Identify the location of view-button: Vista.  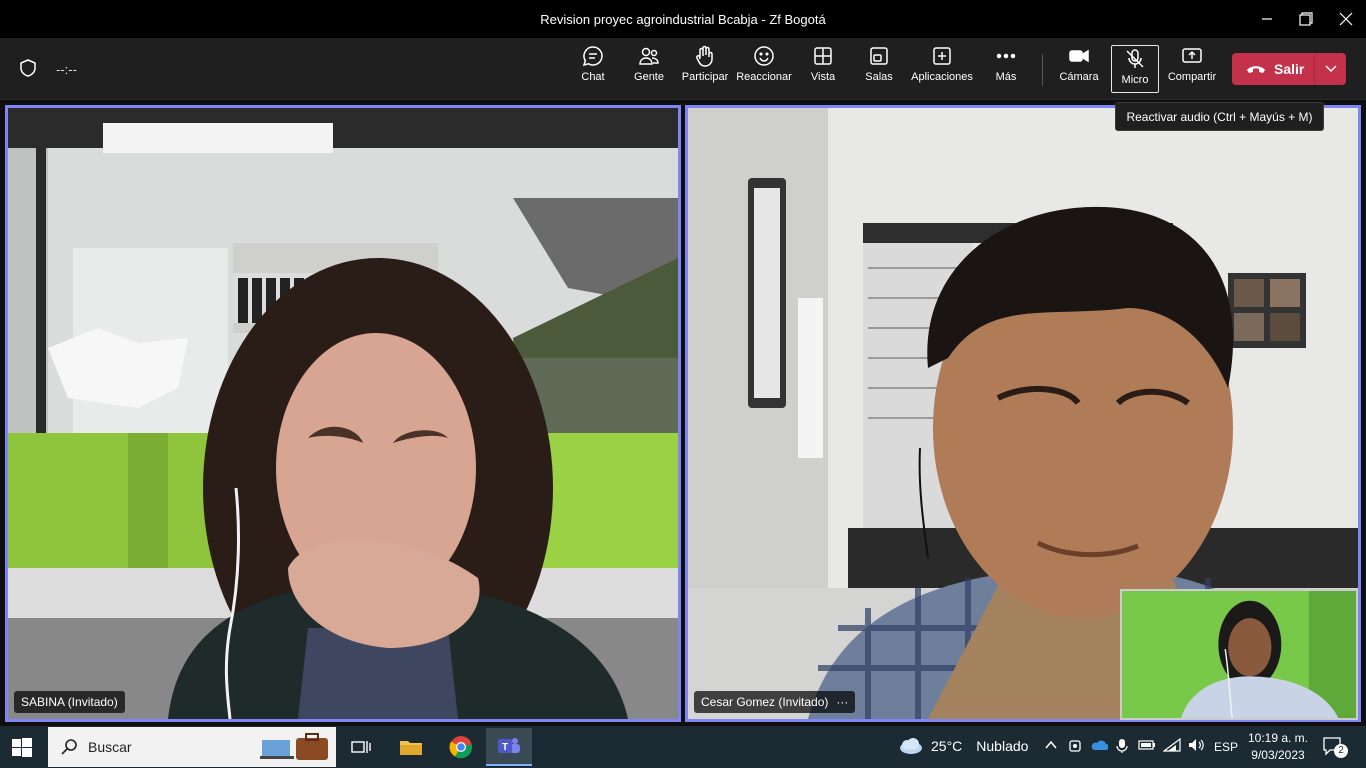
(823, 70).